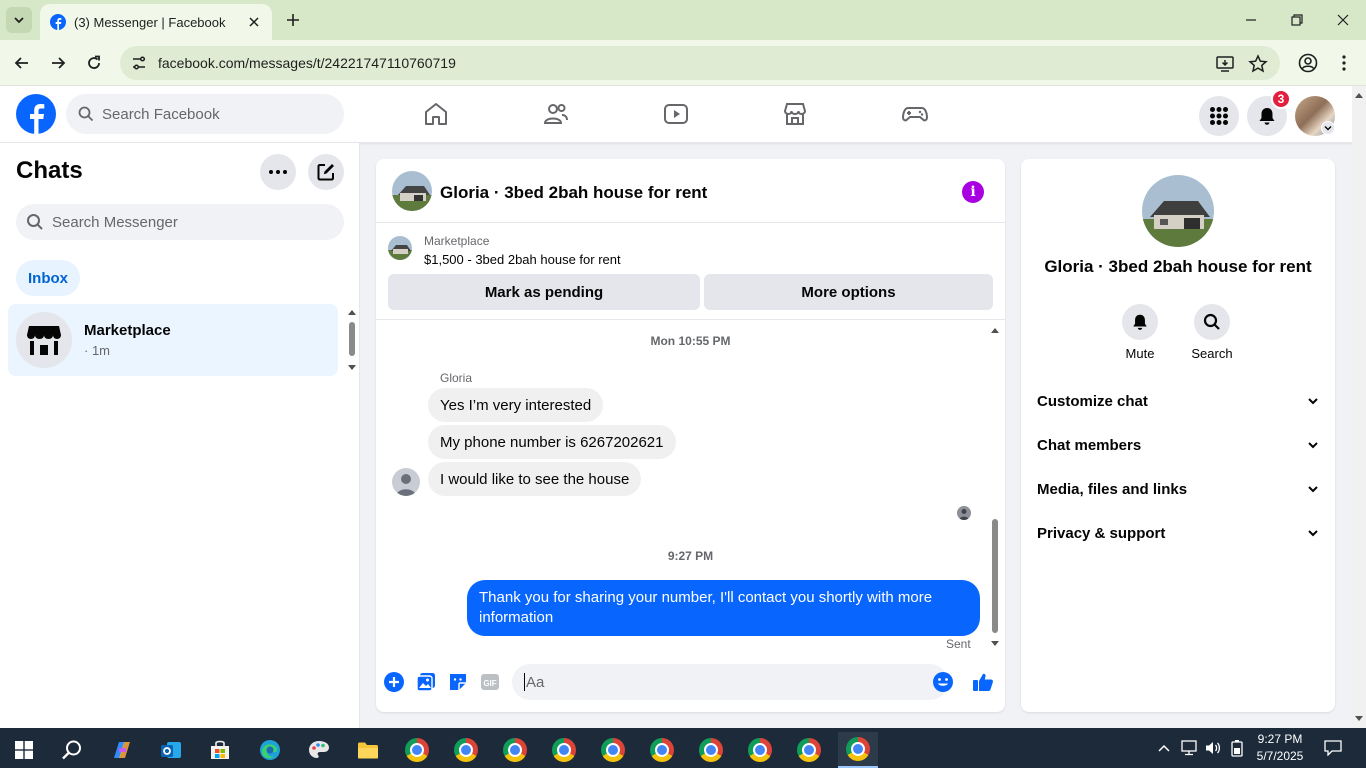  What do you see at coordinates (1251, 20) in the screenshot?
I see `minimize-button` at bounding box center [1251, 20].